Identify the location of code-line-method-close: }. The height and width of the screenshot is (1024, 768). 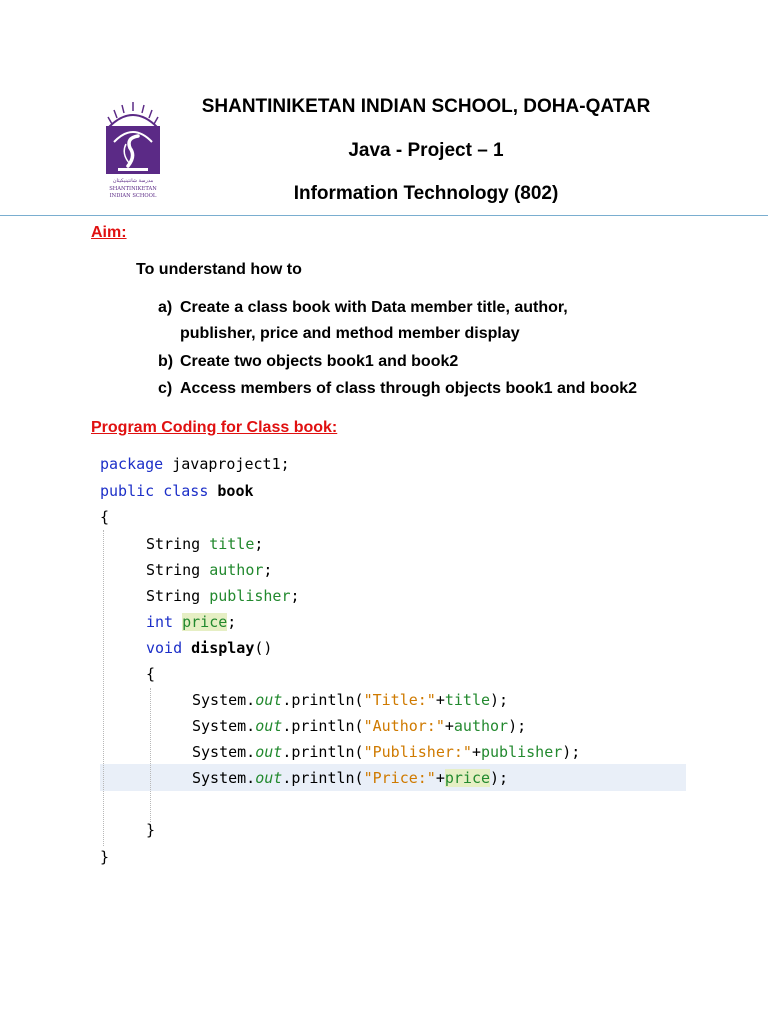
(151, 830).